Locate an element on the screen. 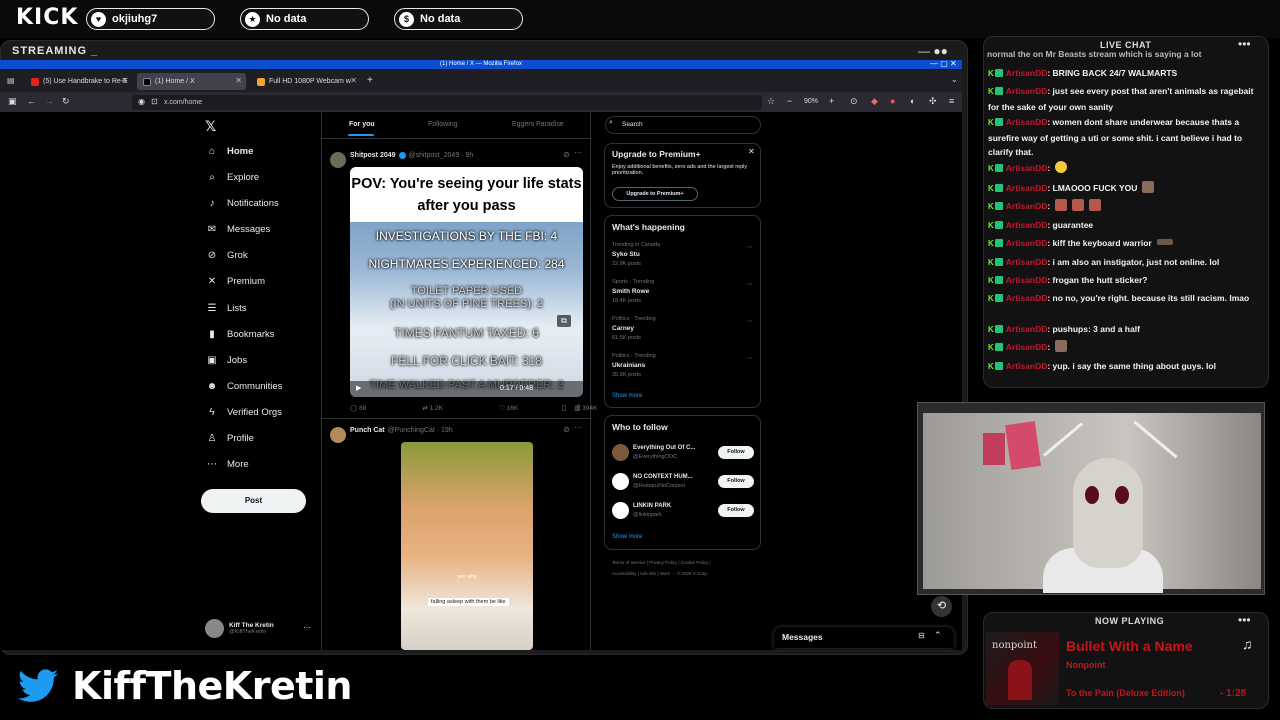  chevron-down-icon: ⌄ is located at coordinates (954, 79).